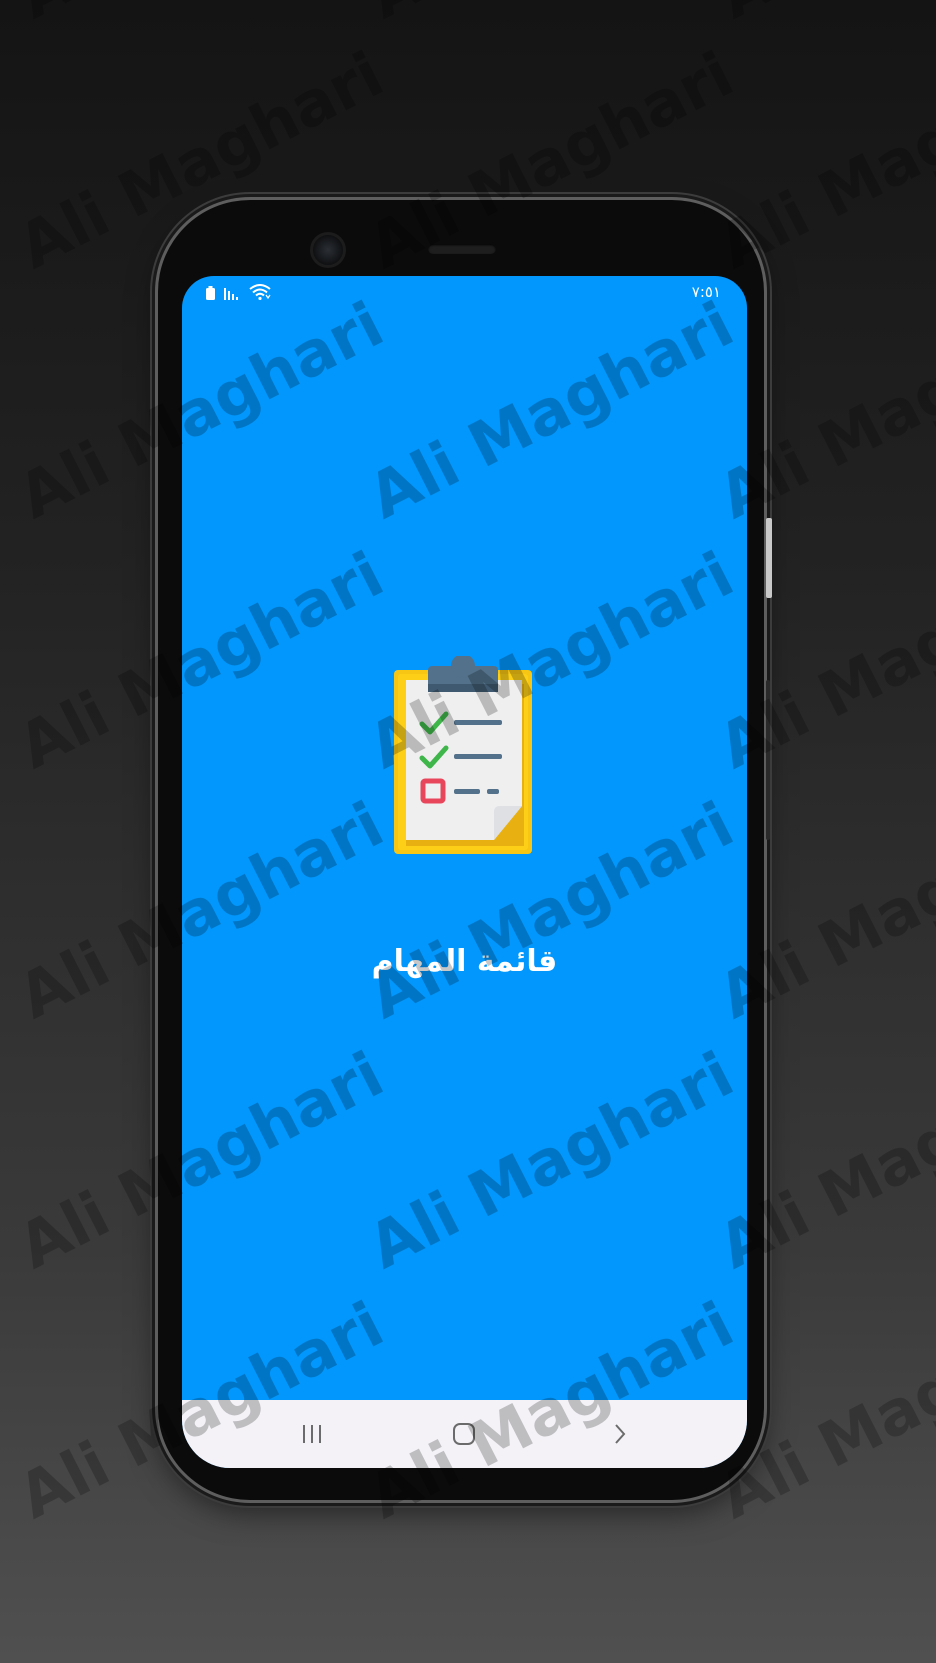  I want to click on home-icon, so click(464, 1434).